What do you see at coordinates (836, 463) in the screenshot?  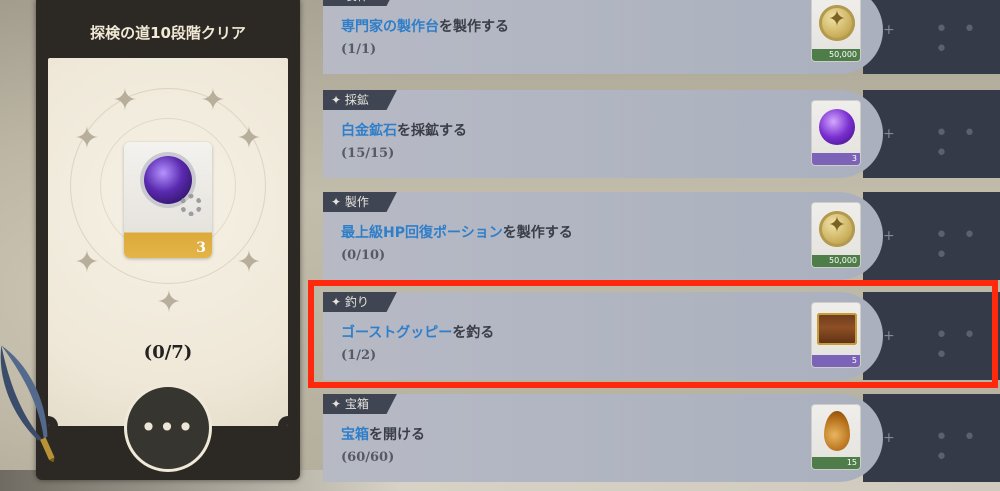 I see `reward-count: 15` at bounding box center [836, 463].